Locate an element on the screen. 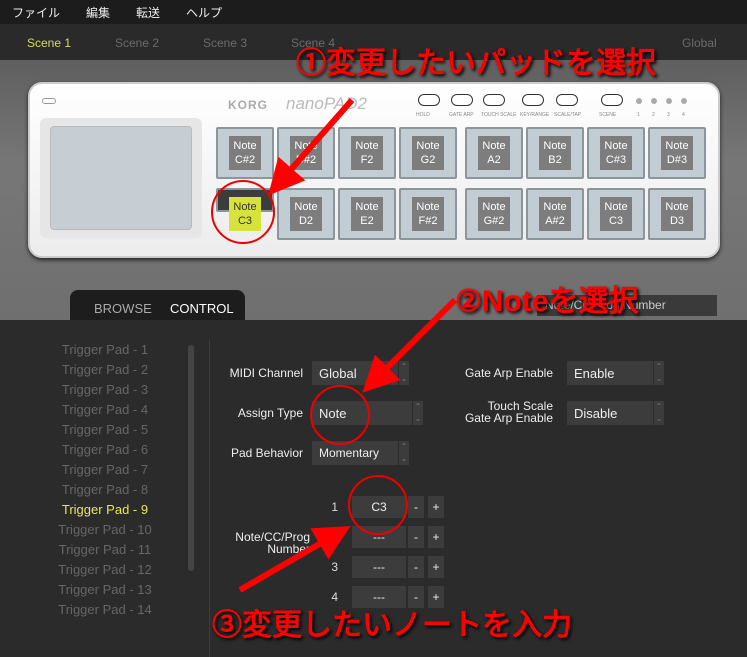  annotation-step-1: ①変更したいパッドを選択 is located at coordinates (476, 63).